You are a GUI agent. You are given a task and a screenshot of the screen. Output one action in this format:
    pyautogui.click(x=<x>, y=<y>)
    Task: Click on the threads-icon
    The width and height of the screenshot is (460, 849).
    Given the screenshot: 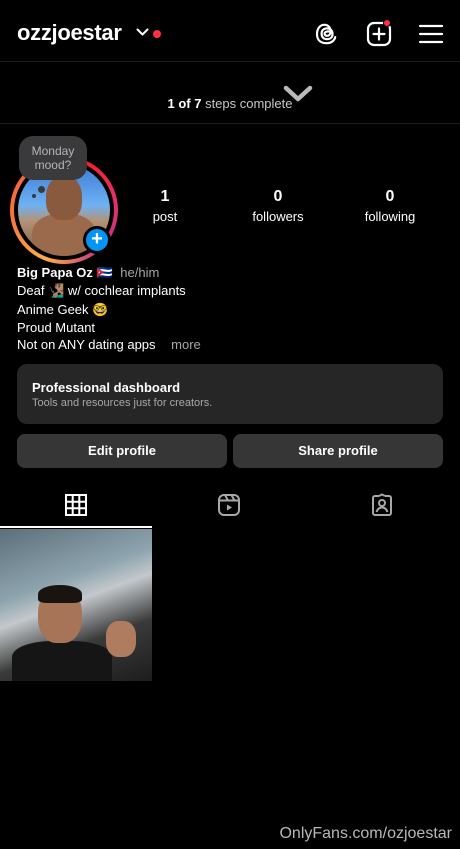 What is the action you would take?
    pyautogui.click(x=327, y=34)
    